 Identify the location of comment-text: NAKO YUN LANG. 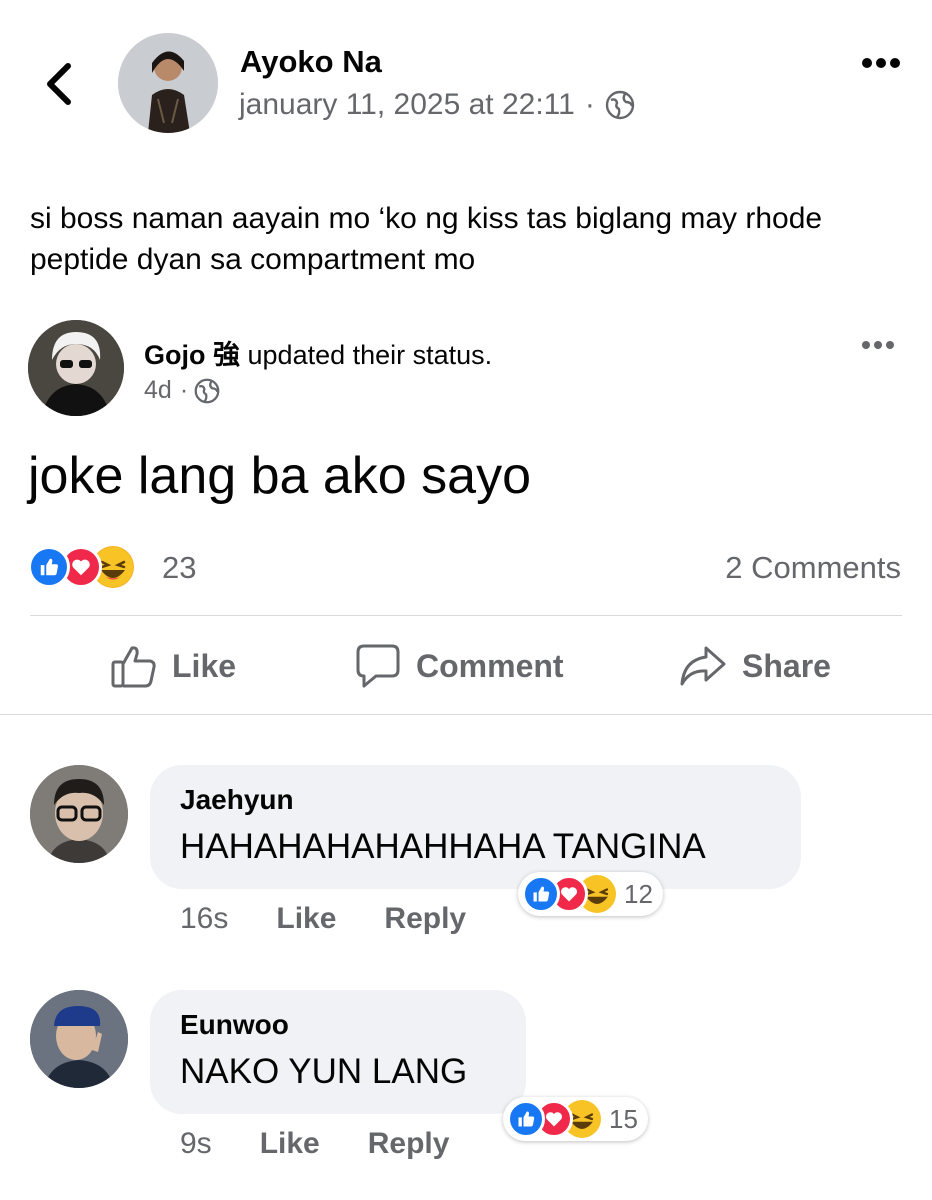
(324, 1071).